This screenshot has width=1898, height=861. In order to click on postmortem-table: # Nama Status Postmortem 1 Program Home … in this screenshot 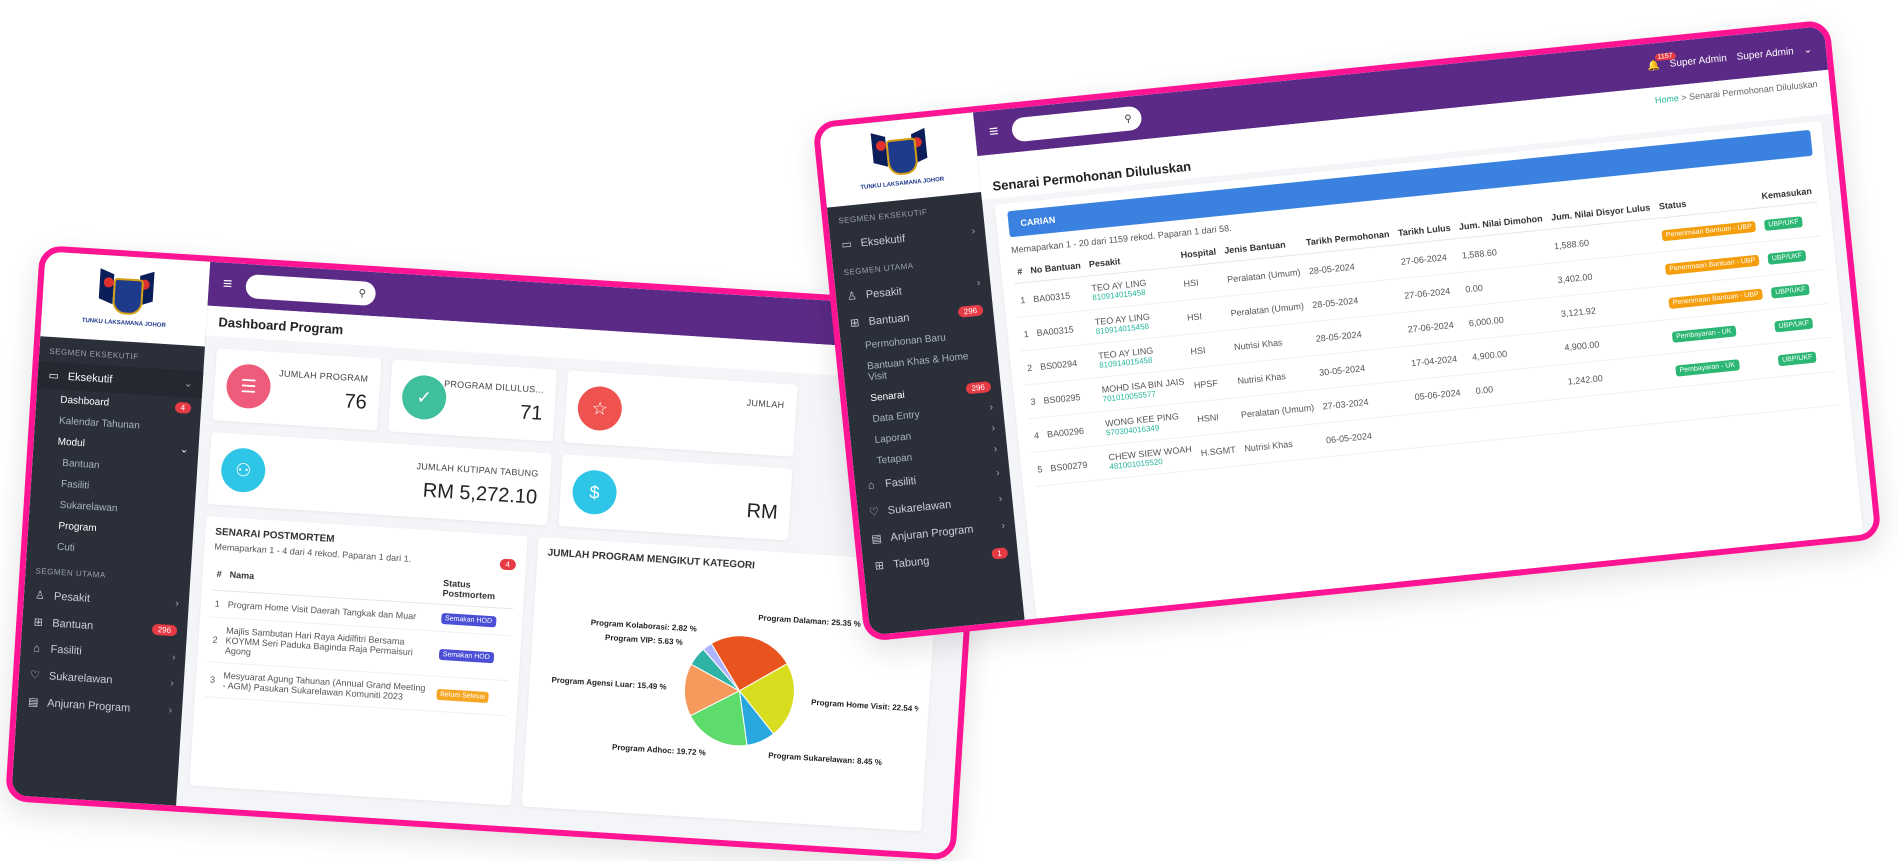, I will do `click(360, 637)`.